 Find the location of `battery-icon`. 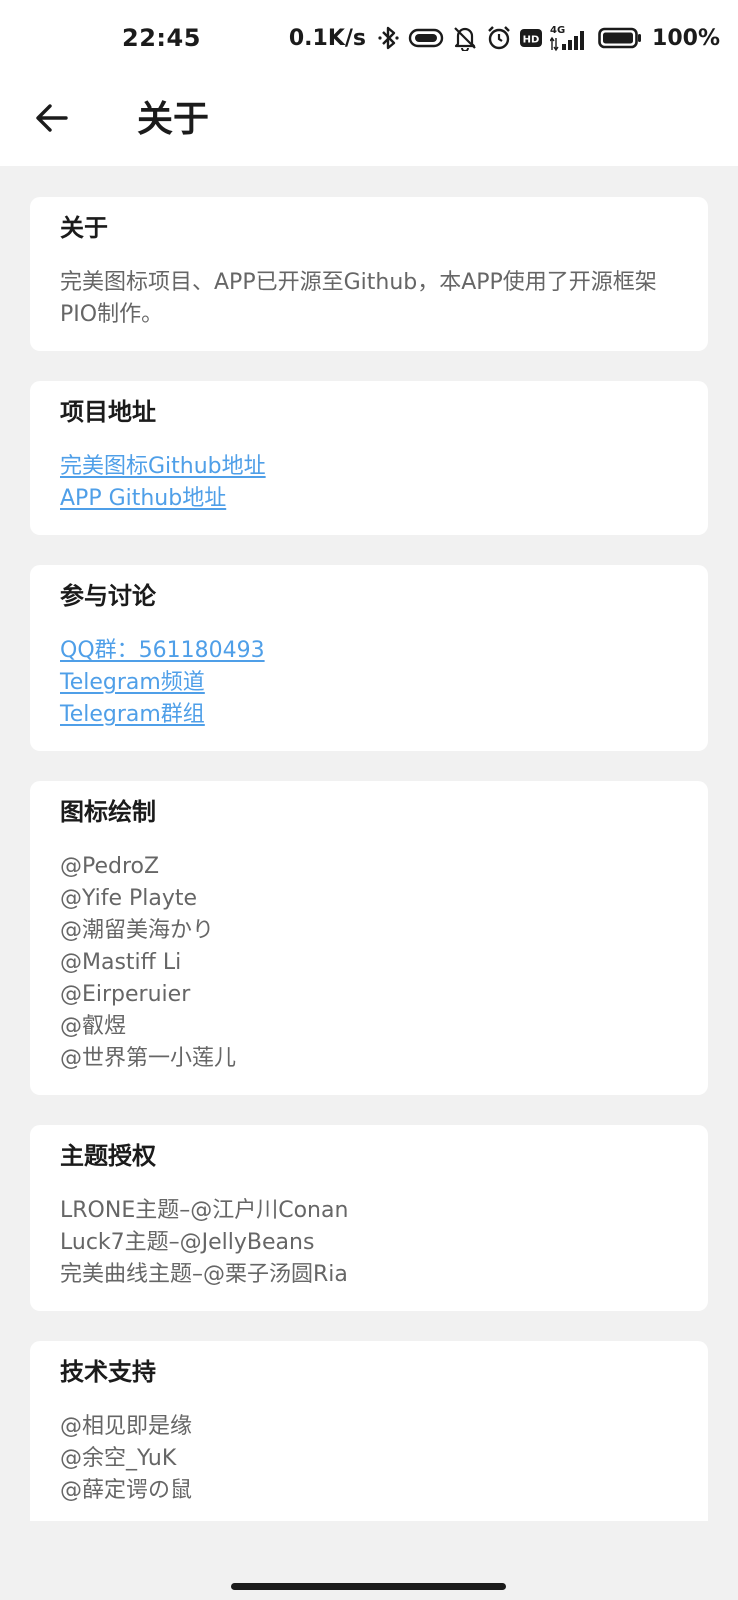

battery-icon is located at coordinates (620, 38).